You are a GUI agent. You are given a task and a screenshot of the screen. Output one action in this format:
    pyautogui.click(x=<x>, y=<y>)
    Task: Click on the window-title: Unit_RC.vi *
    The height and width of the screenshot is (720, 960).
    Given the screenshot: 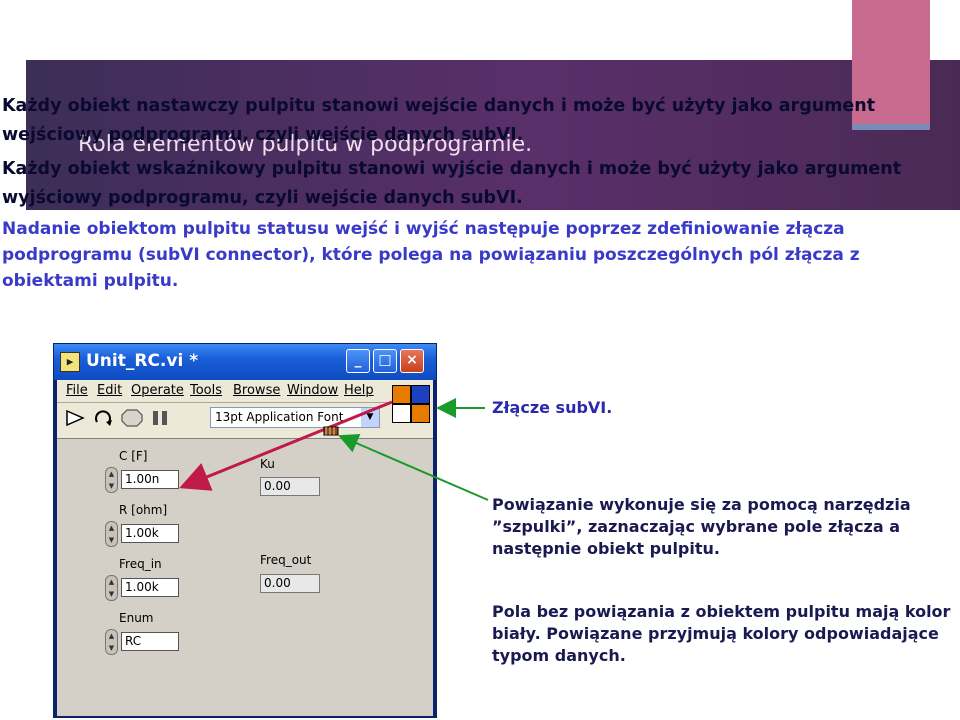 What is the action you would take?
    pyautogui.click(x=142, y=361)
    